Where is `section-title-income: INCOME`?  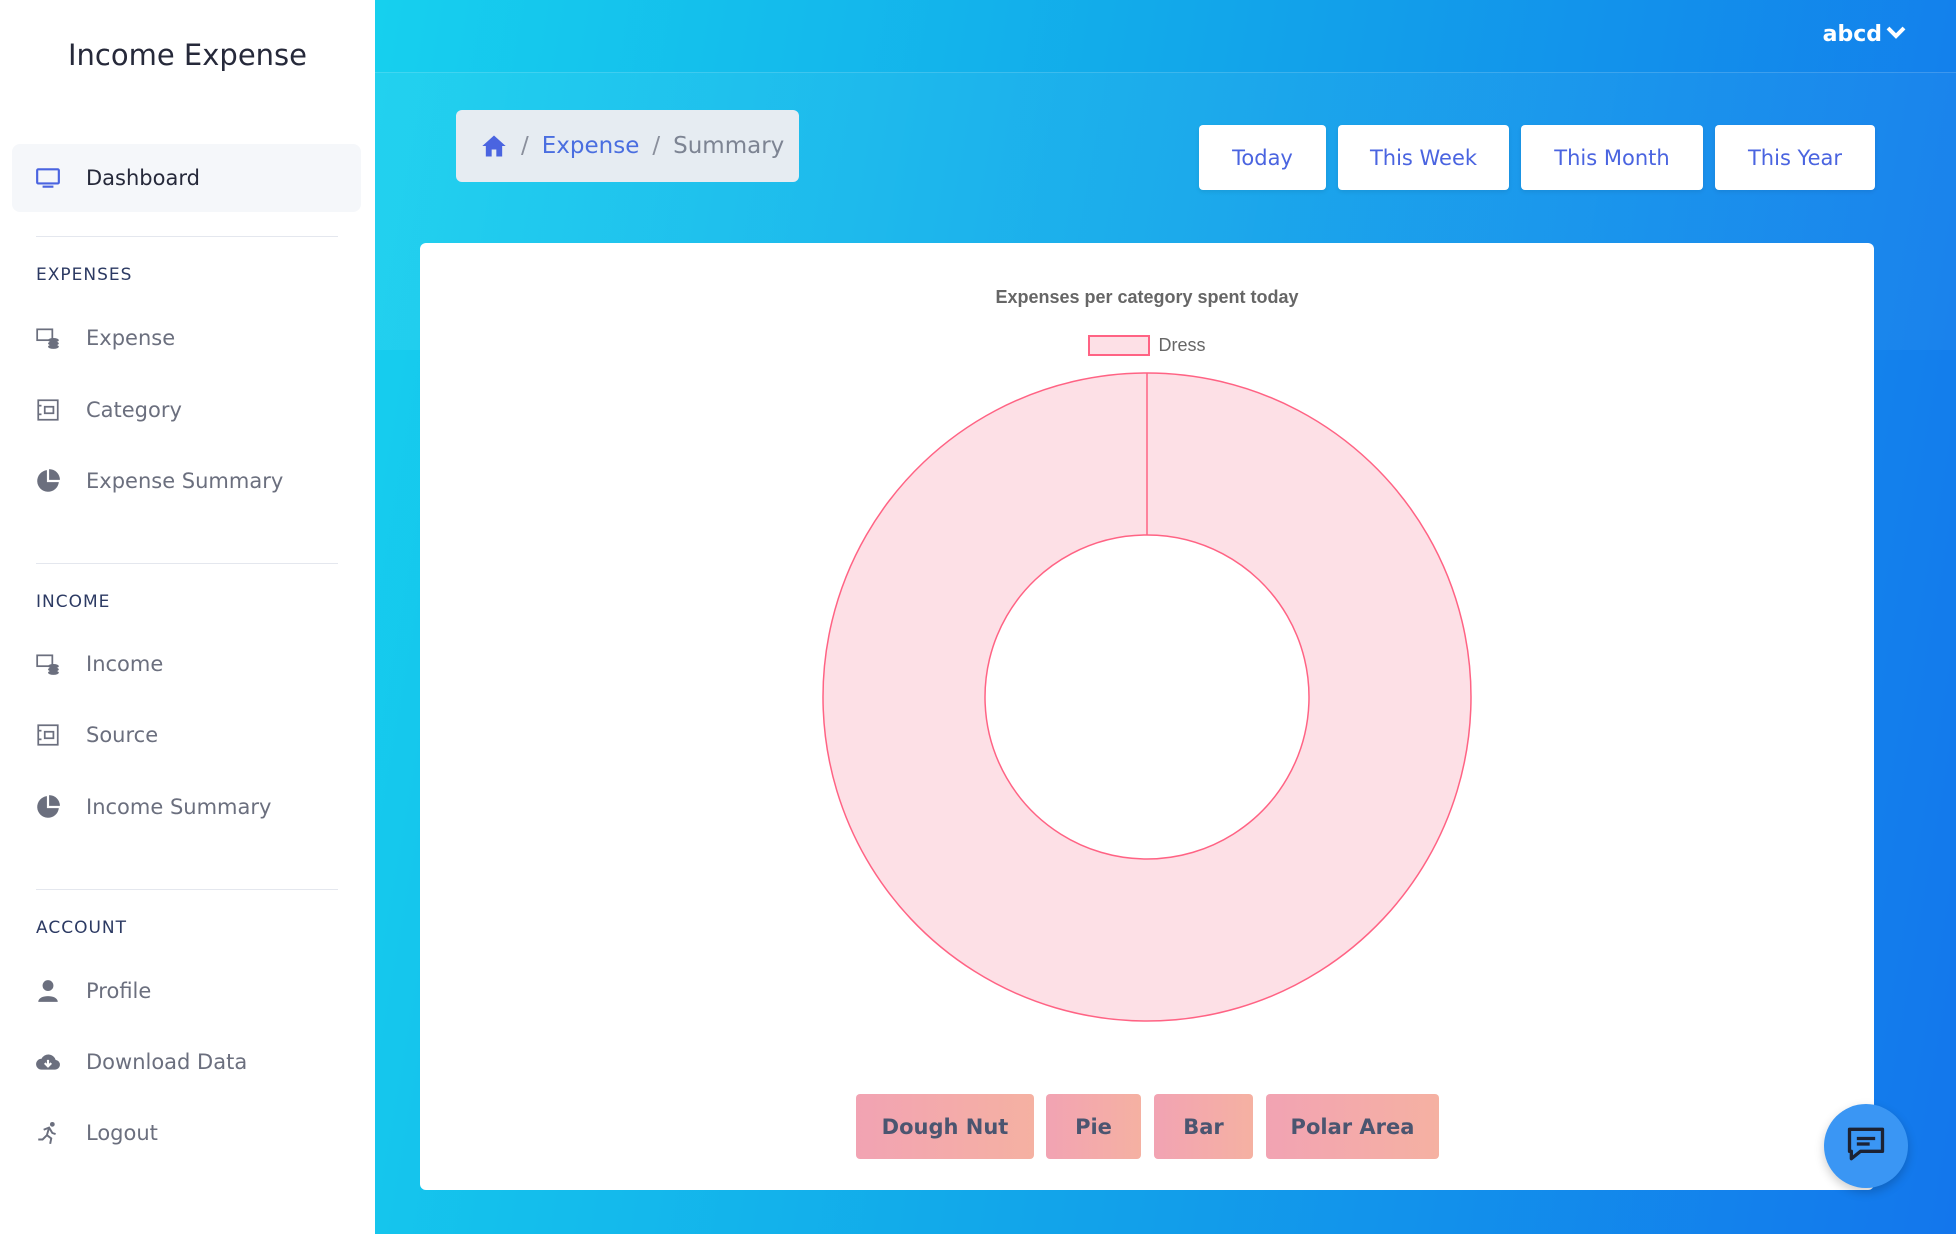 section-title-income: INCOME is located at coordinates (73, 602).